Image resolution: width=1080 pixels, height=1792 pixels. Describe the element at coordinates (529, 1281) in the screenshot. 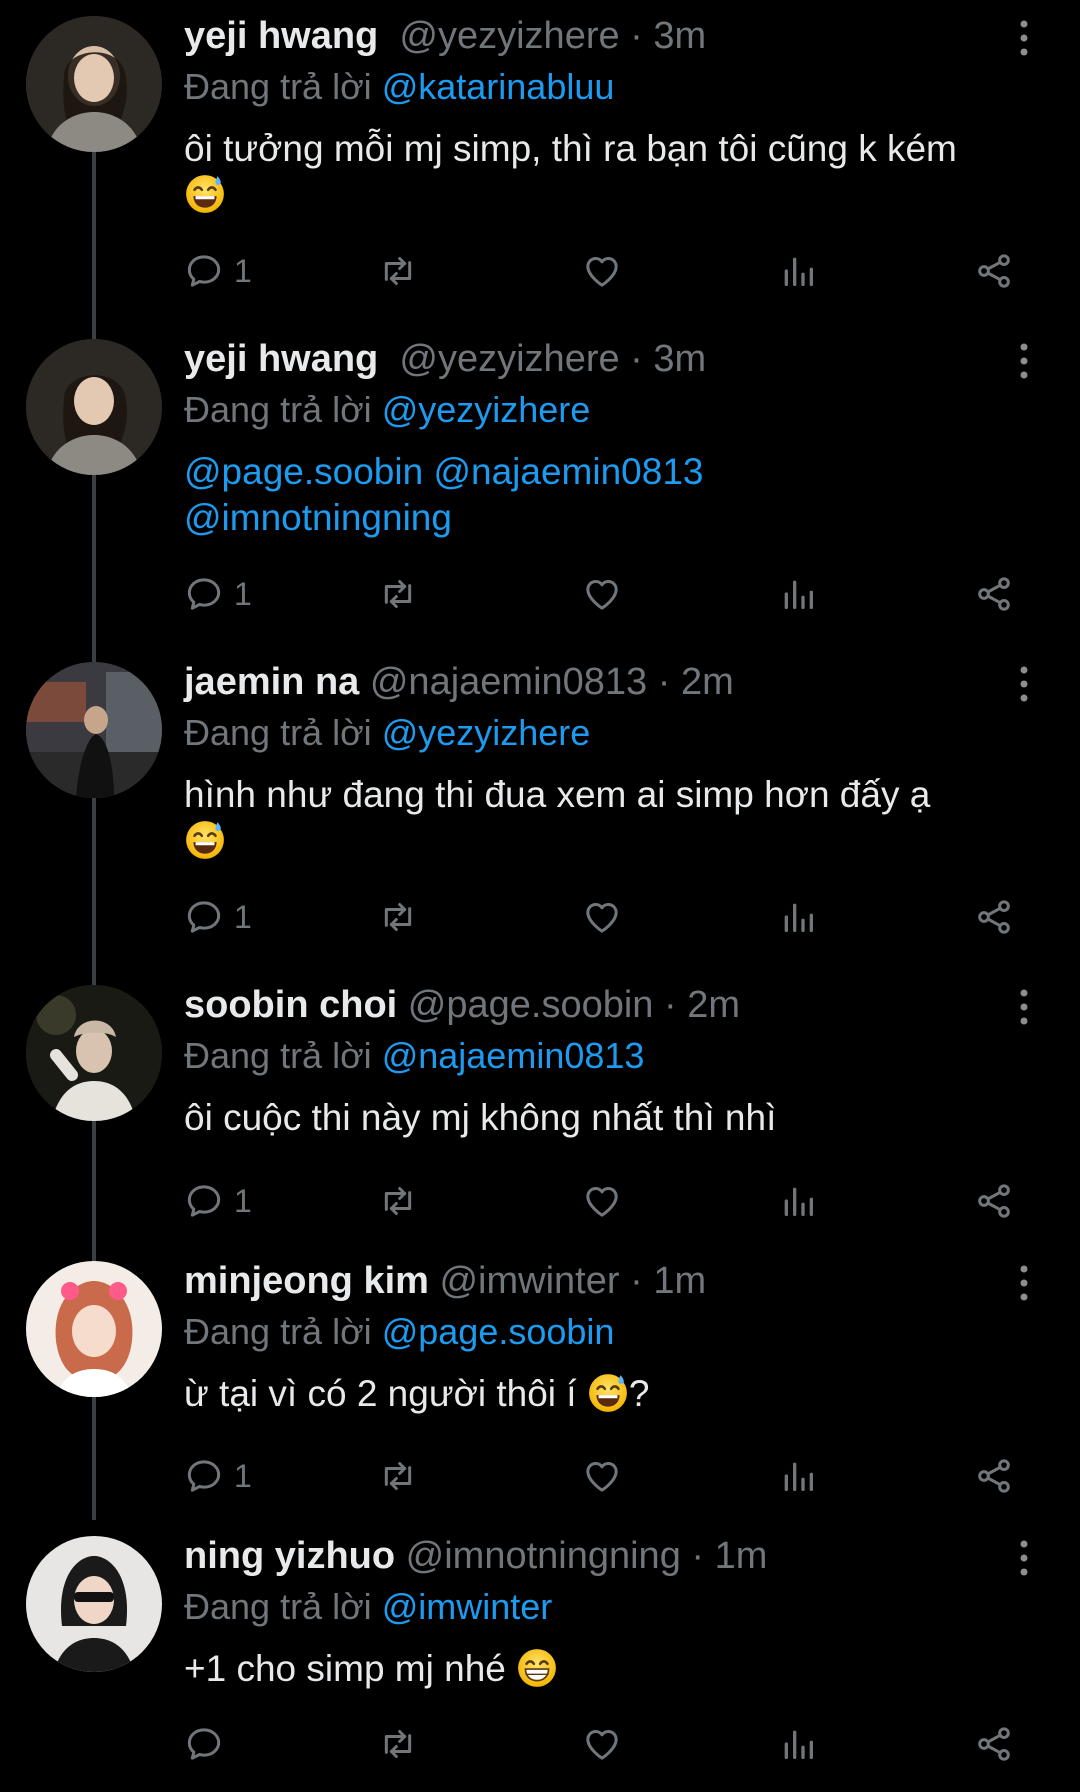

I see `author-handle: @imwinter` at that location.